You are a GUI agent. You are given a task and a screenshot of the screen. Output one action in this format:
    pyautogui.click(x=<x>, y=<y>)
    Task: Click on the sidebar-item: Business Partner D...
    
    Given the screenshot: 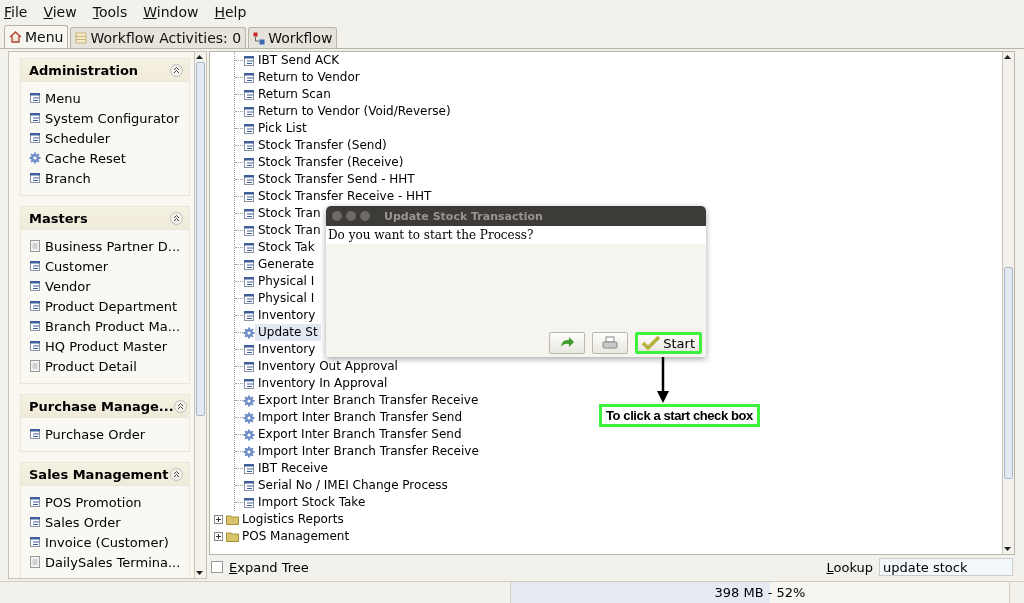 What is the action you would take?
    pyautogui.click(x=109, y=246)
    